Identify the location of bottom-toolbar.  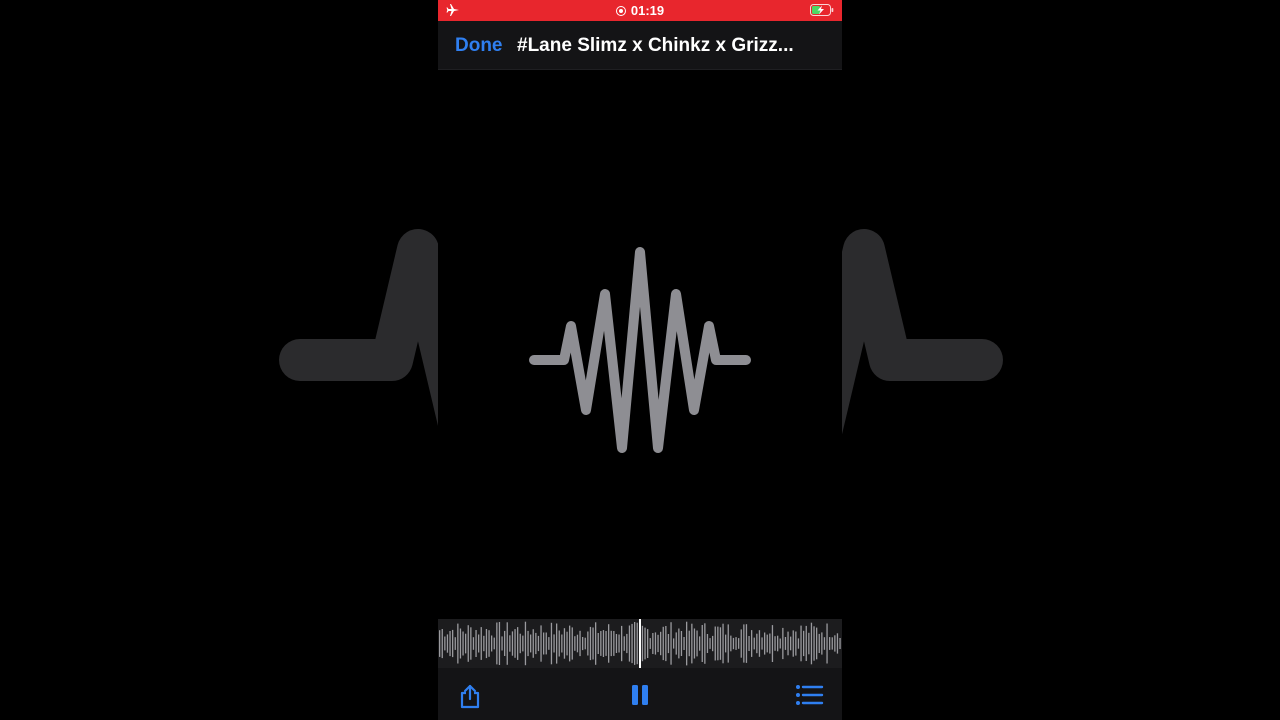
(640, 694).